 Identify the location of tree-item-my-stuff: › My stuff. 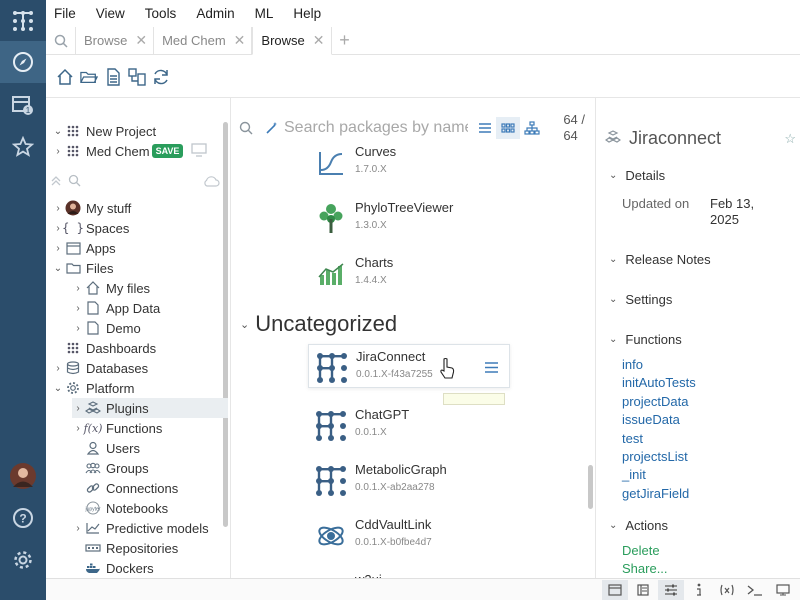
(140, 208).